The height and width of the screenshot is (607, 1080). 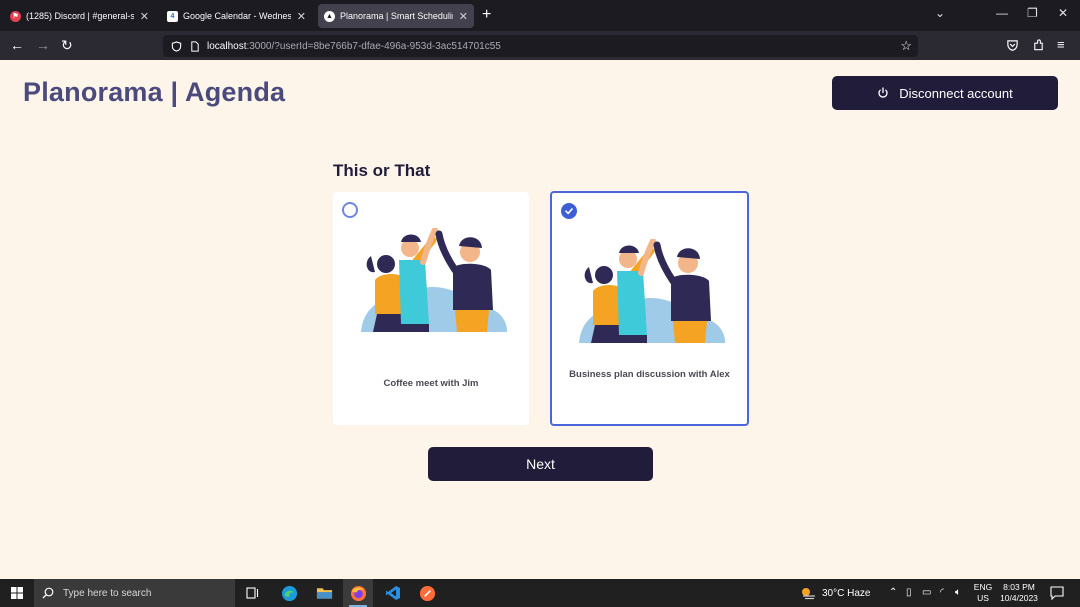 What do you see at coordinates (1002, 13) in the screenshot?
I see `minimize-icon: —` at bounding box center [1002, 13].